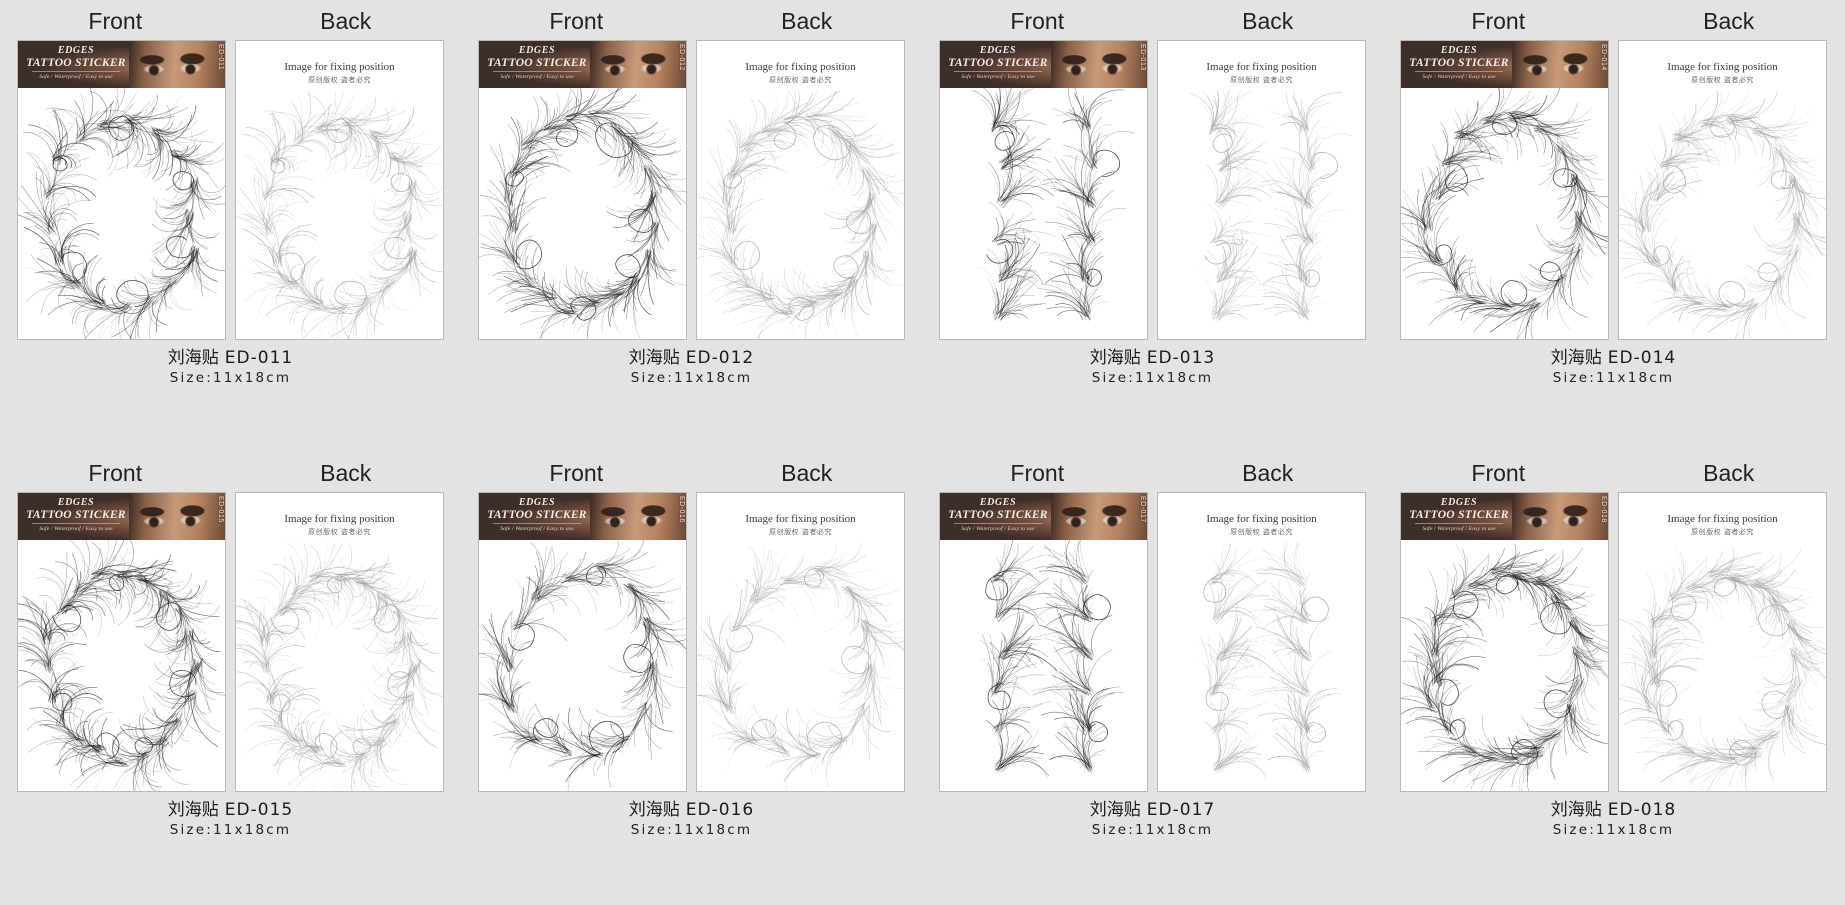 Image resolution: width=1845 pixels, height=905 pixels. I want to click on product-caption: 刘海贴 ED-016 Size:11x18cm, so click(691, 819).